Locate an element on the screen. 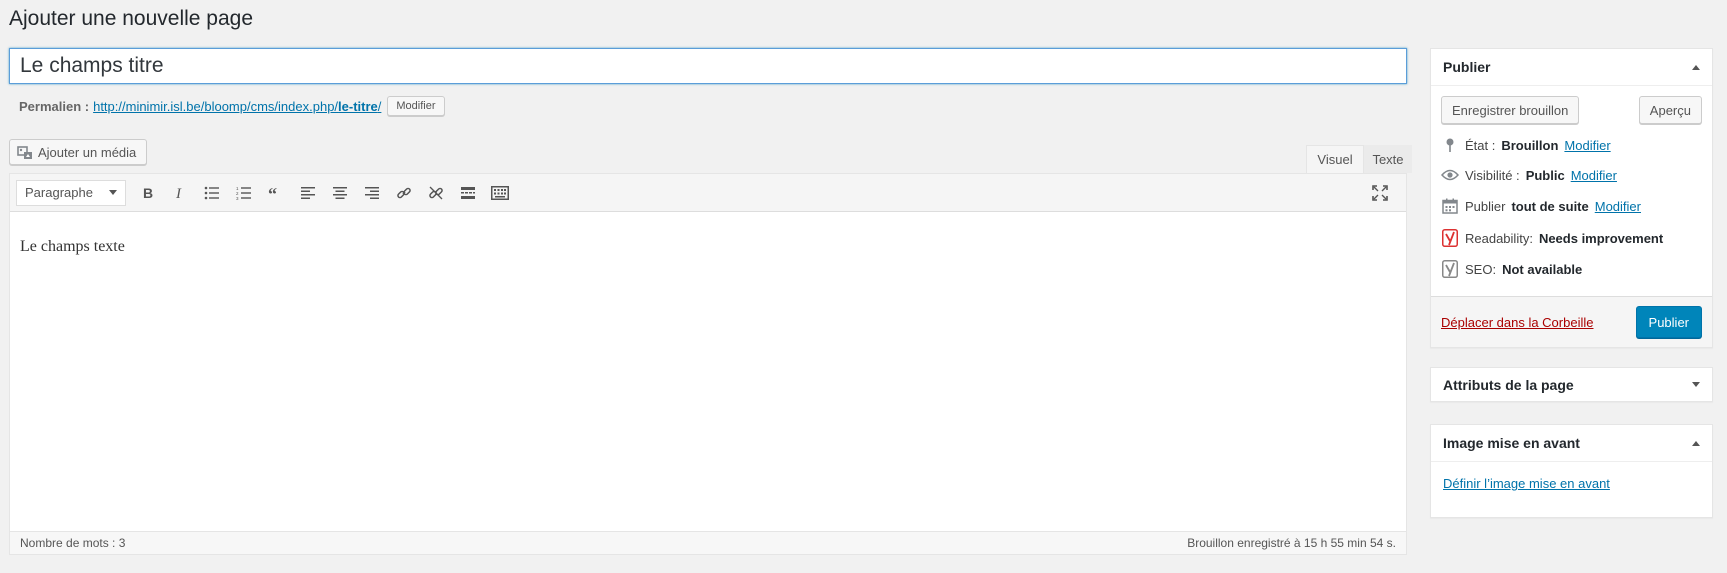  blockquote-icon: “ is located at coordinates (276, 193).